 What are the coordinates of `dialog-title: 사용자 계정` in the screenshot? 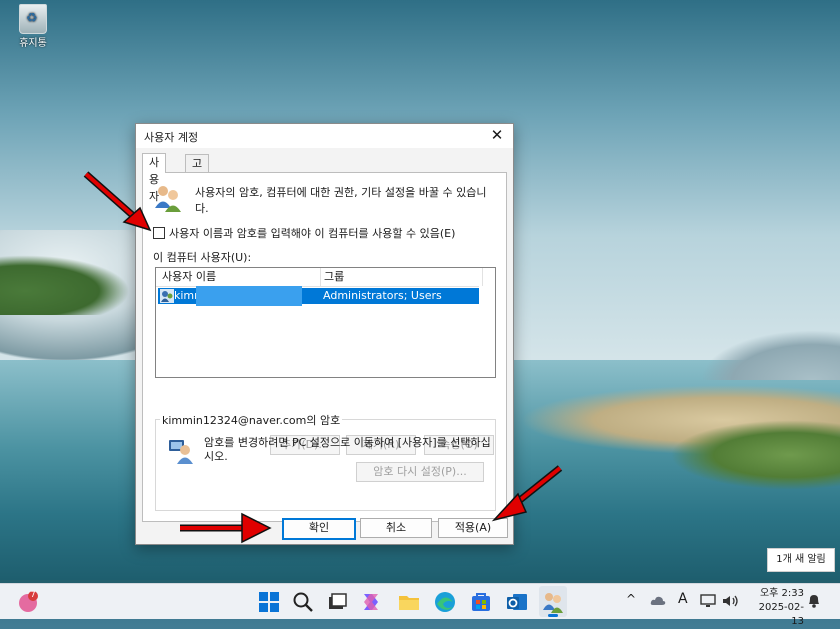 It's located at (171, 137).